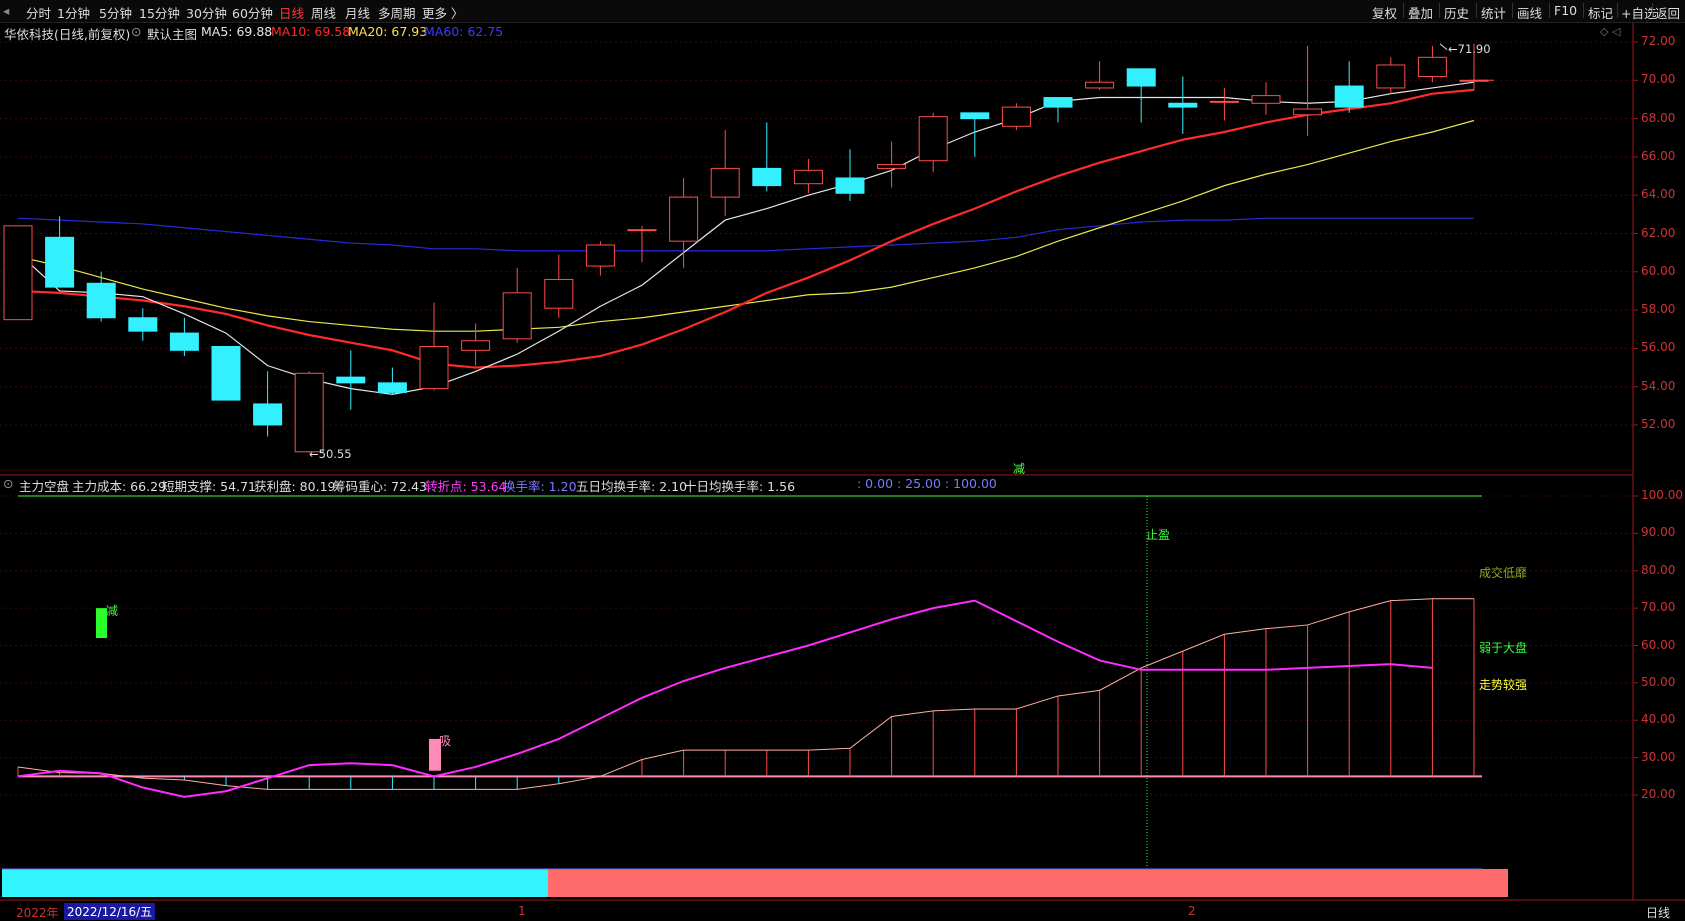 The height and width of the screenshot is (921, 1685). What do you see at coordinates (110, 911) in the screenshot?
I see `cursor-date-label: 2022/12/16/五` at bounding box center [110, 911].